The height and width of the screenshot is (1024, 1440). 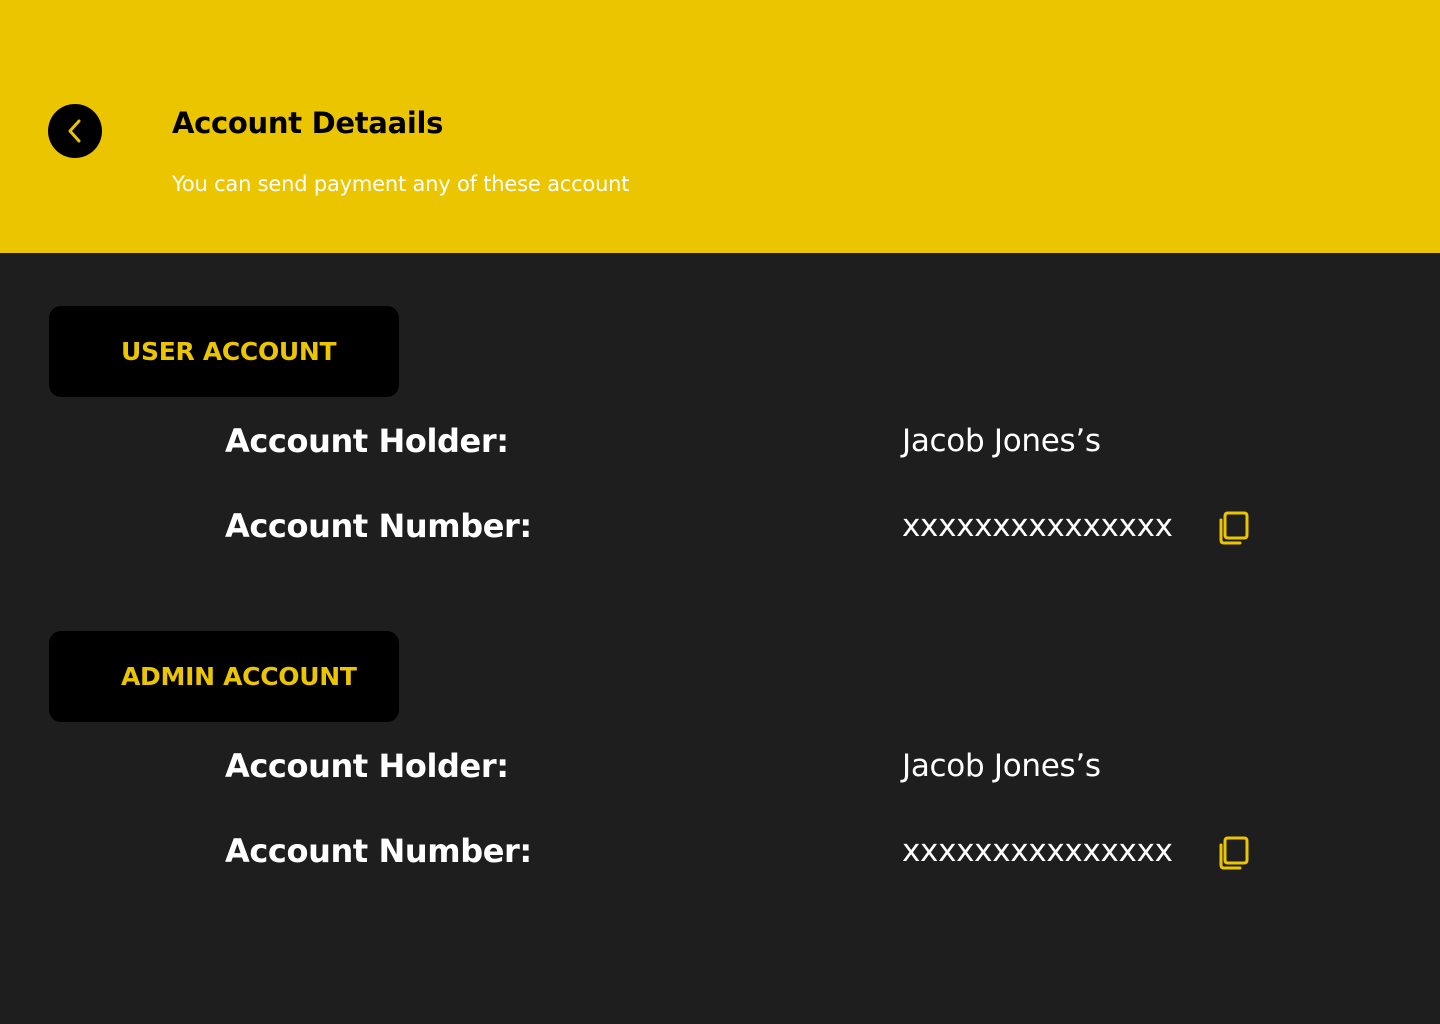 What do you see at coordinates (378, 851) in the screenshot?
I see `admin-account-number-label: Account Number:` at bounding box center [378, 851].